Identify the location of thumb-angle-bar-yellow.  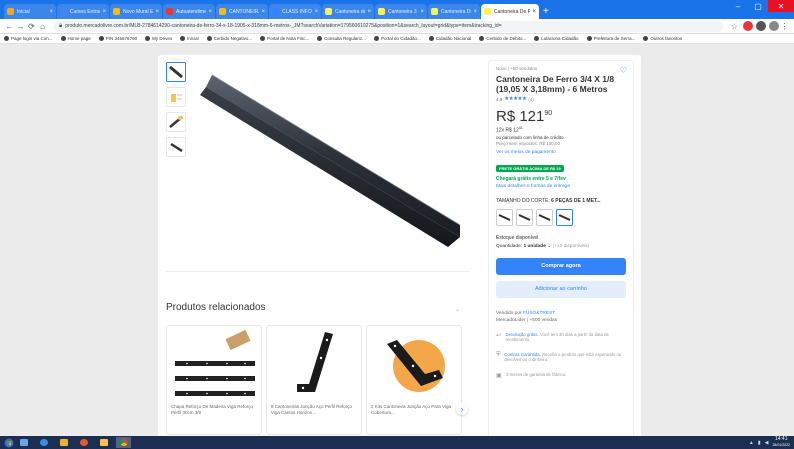
(176, 122).